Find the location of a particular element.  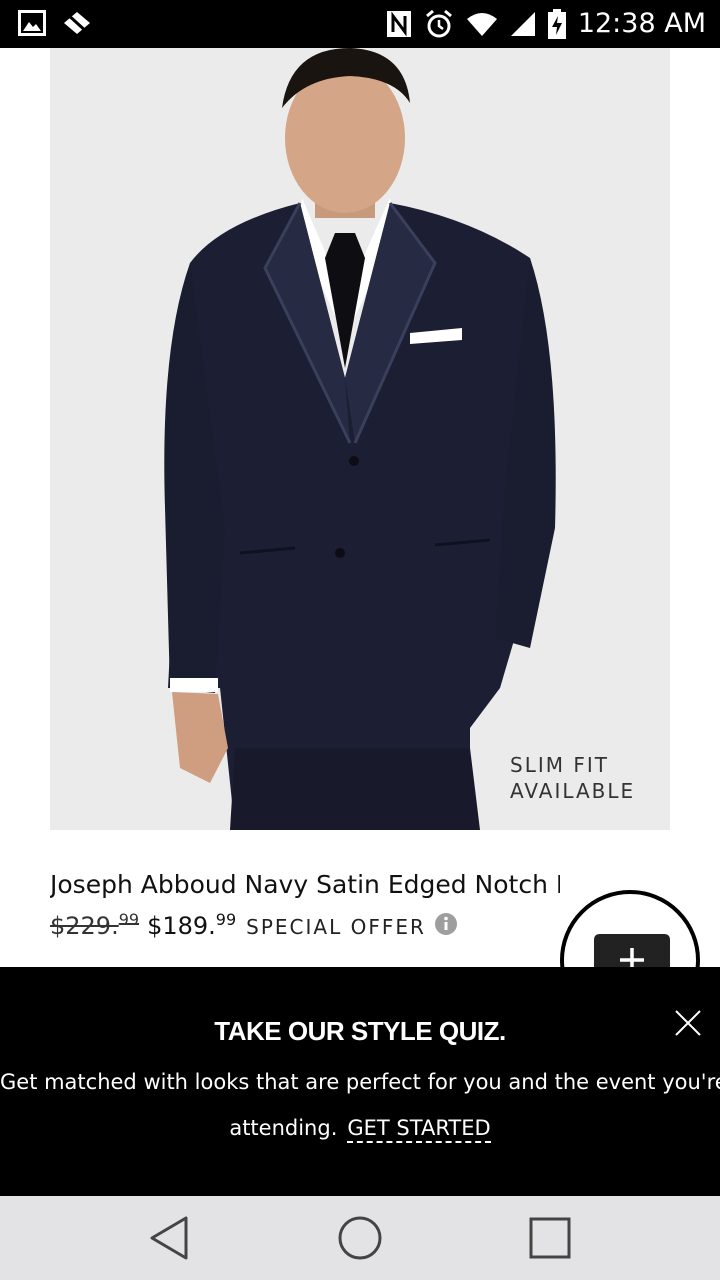

chat-button is located at coordinates (630, 928).